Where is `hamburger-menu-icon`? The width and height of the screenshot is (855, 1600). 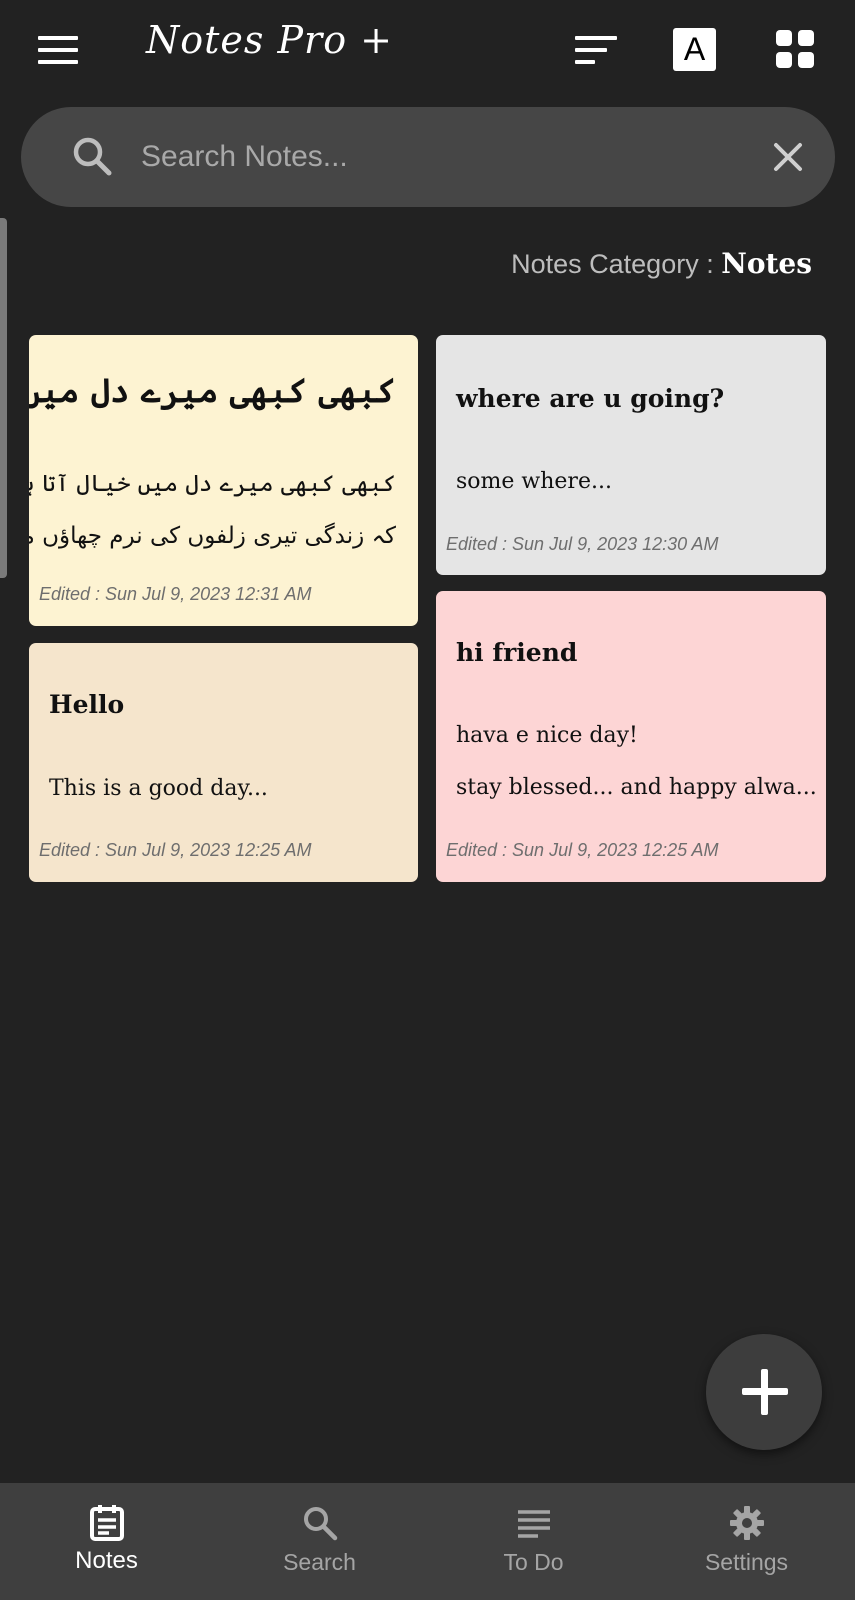 hamburger-menu-icon is located at coordinates (58, 38).